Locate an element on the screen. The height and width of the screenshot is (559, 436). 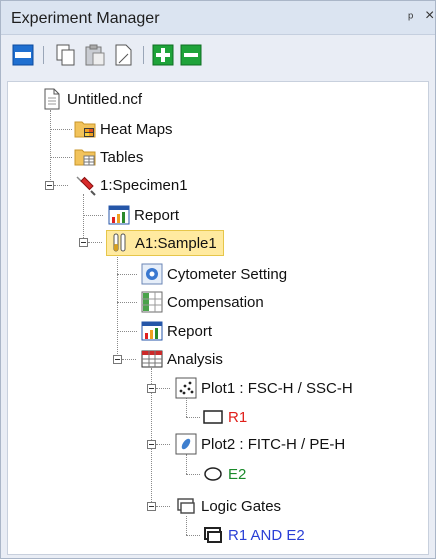
tree-node-cytometer-setting: Cytometer Setting is located at coordinates (214, 274).